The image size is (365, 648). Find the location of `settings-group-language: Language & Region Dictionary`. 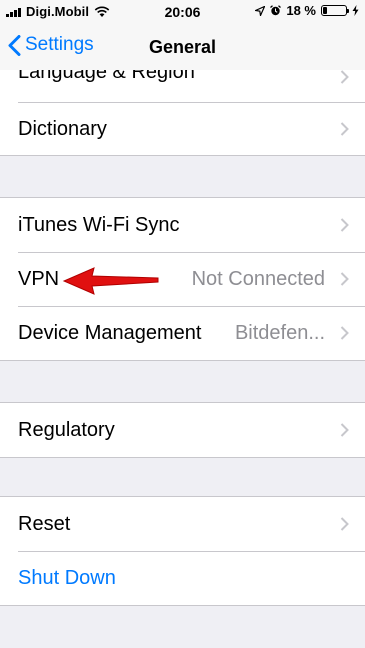

settings-group-language: Language & Region Dictionary is located at coordinates (182, 113).